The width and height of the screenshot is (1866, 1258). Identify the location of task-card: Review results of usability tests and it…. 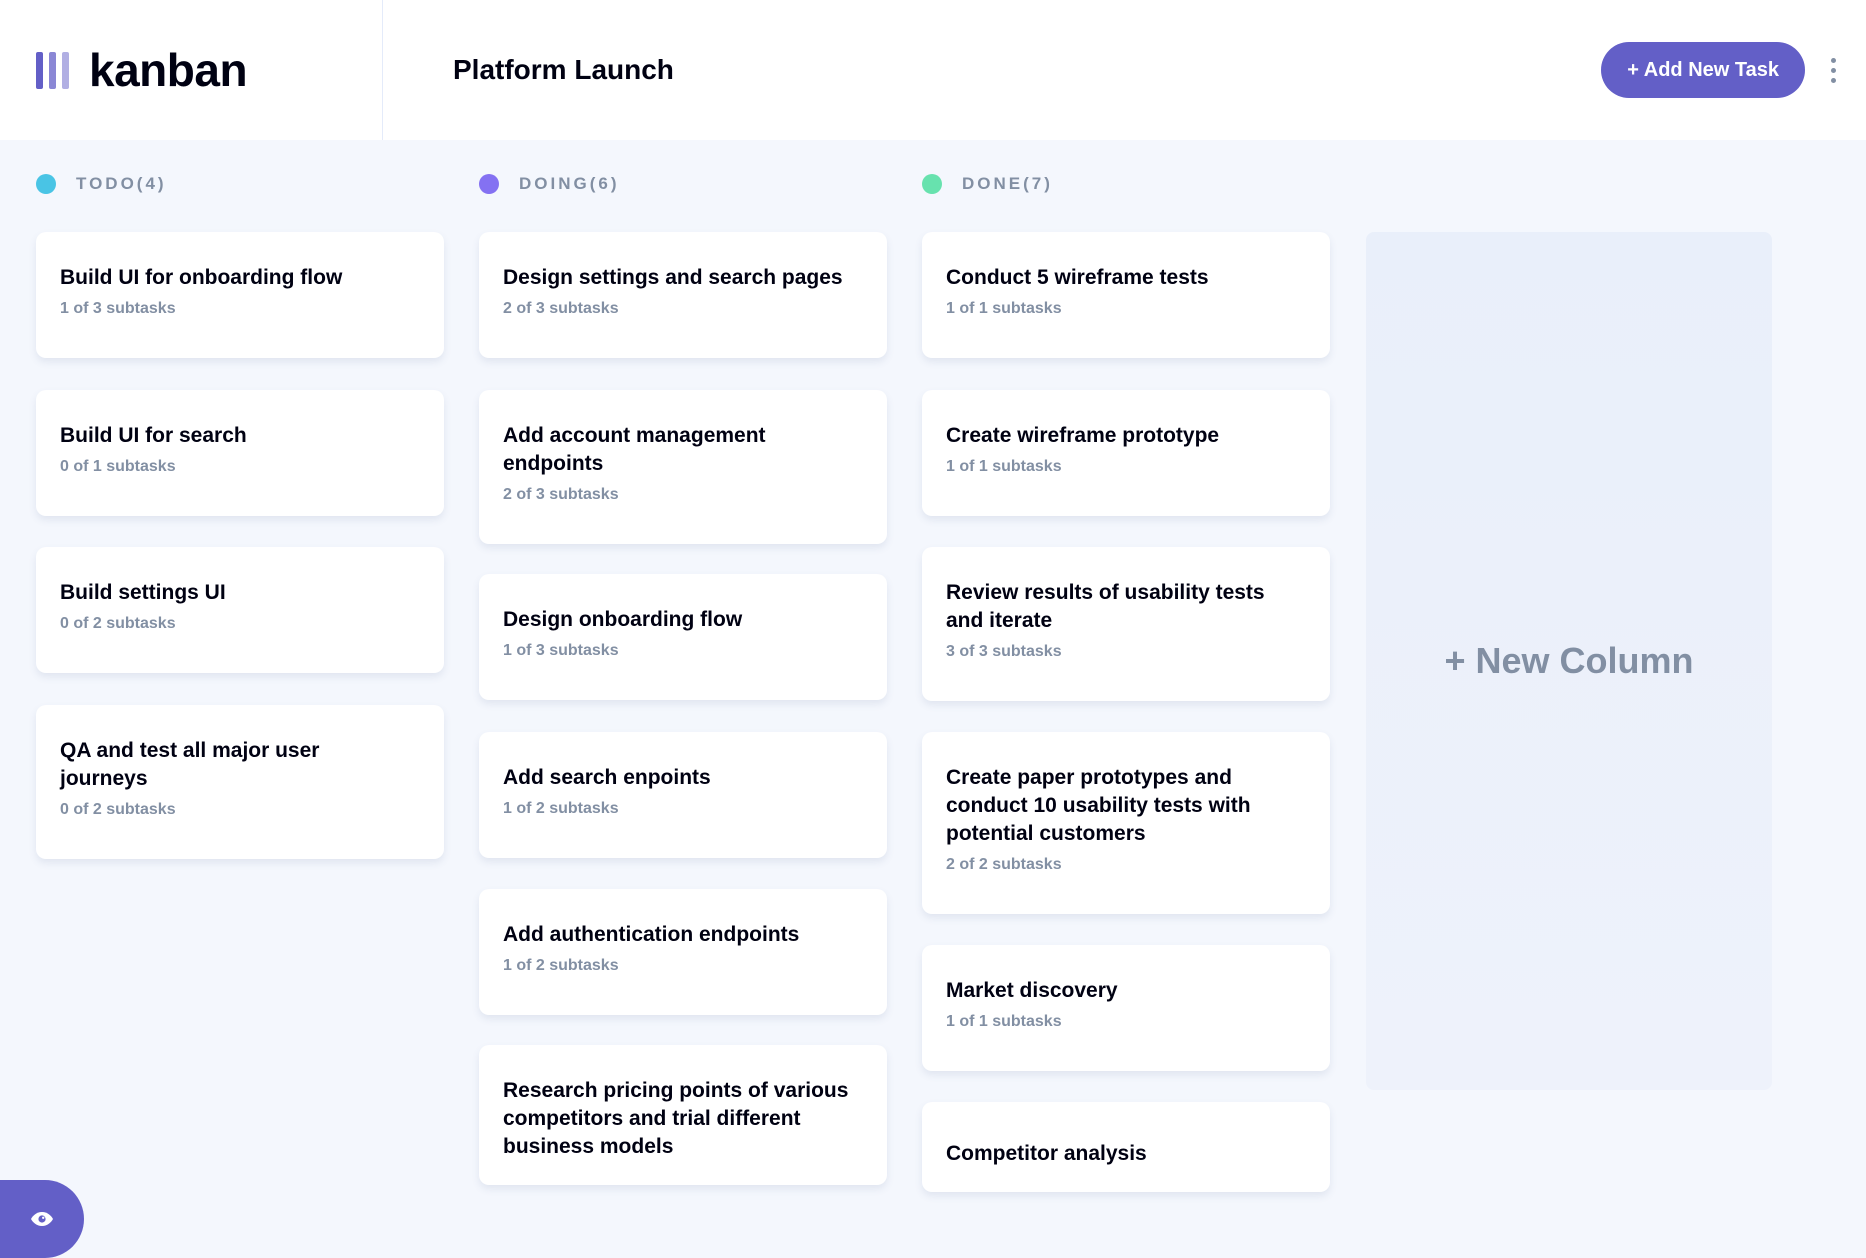
(1126, 624).